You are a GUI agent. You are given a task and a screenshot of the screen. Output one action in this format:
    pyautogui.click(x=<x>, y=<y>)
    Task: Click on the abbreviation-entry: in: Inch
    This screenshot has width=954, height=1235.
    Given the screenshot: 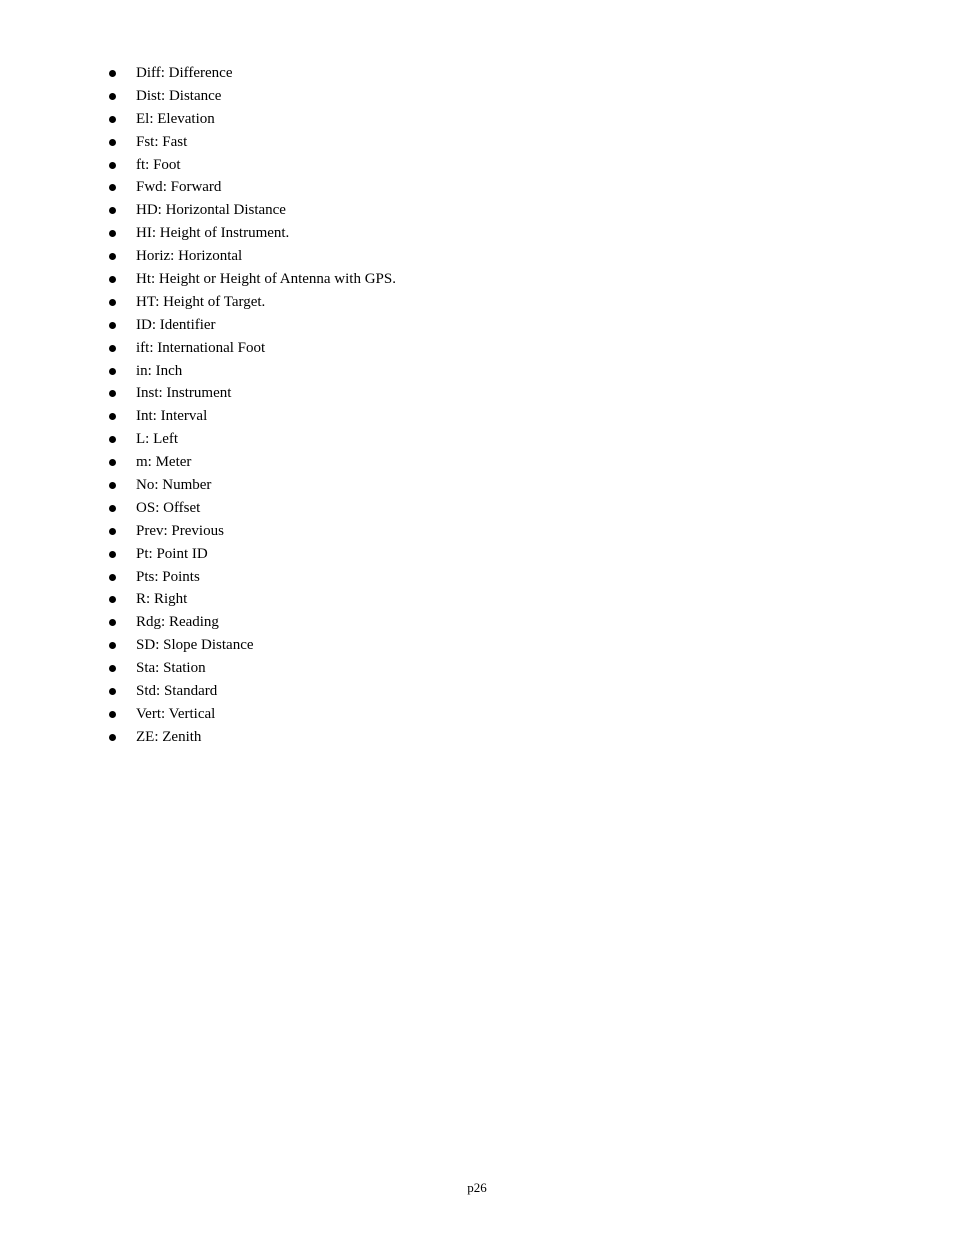 What is the action you would take?
    pyautogui.click(x=159, y=371)
    